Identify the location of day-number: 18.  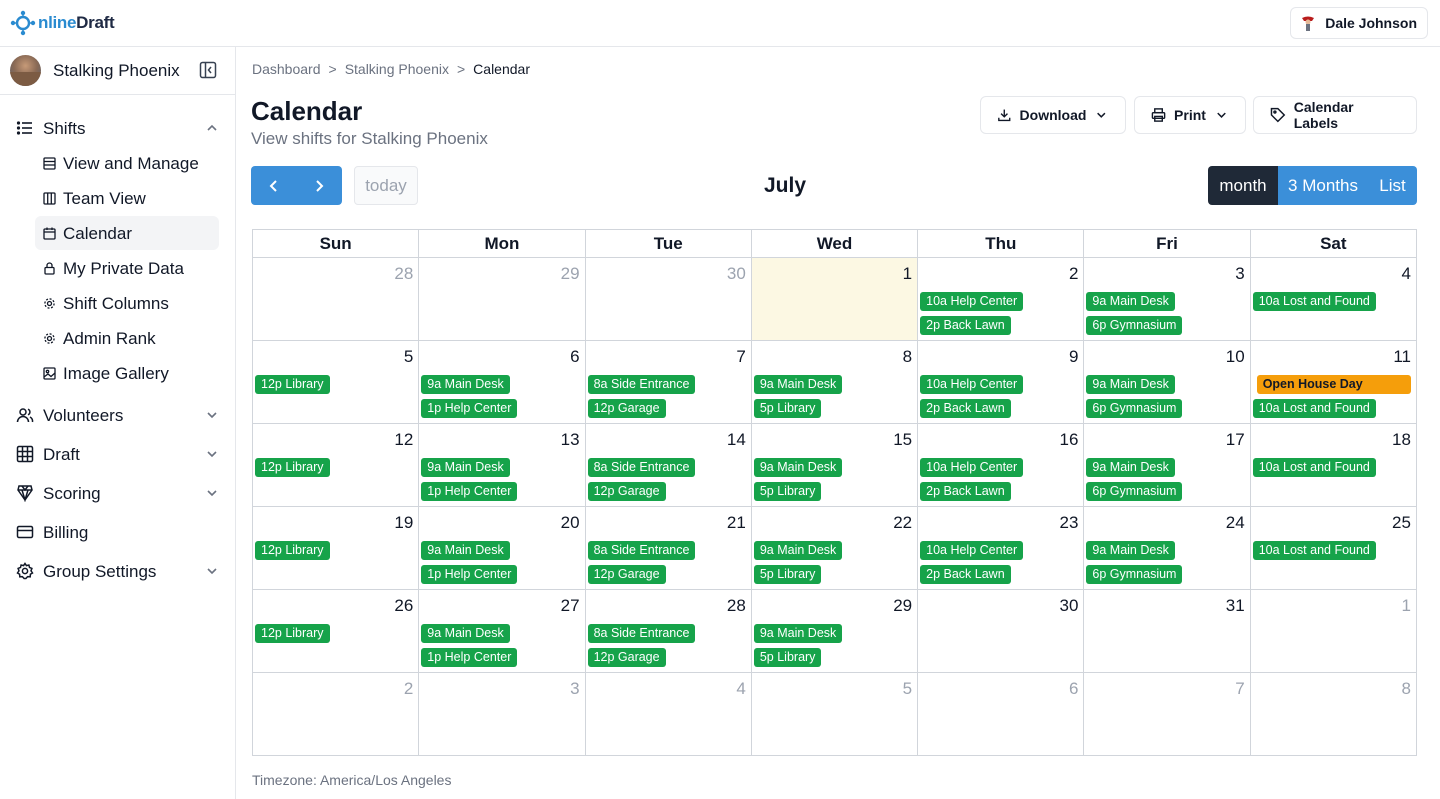
(1401, 440).